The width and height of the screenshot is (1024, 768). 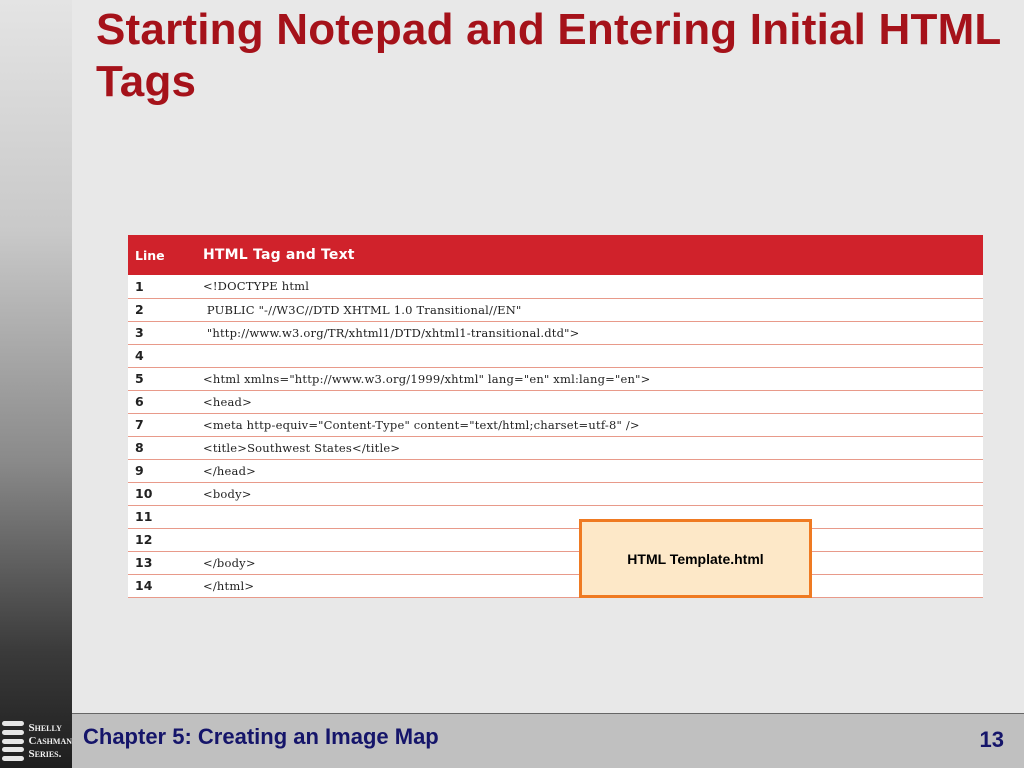 I want to click on logo-text: Shelly Cashman Series., so click(x=51, y=741).